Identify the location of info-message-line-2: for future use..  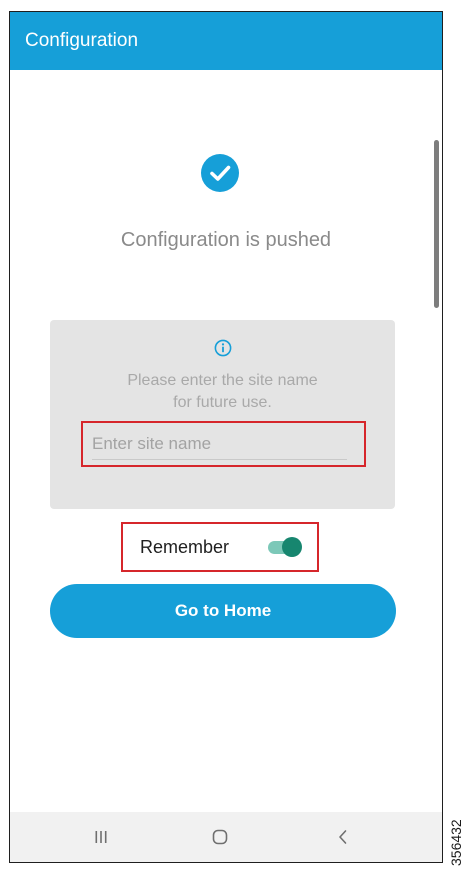
(222, 402).